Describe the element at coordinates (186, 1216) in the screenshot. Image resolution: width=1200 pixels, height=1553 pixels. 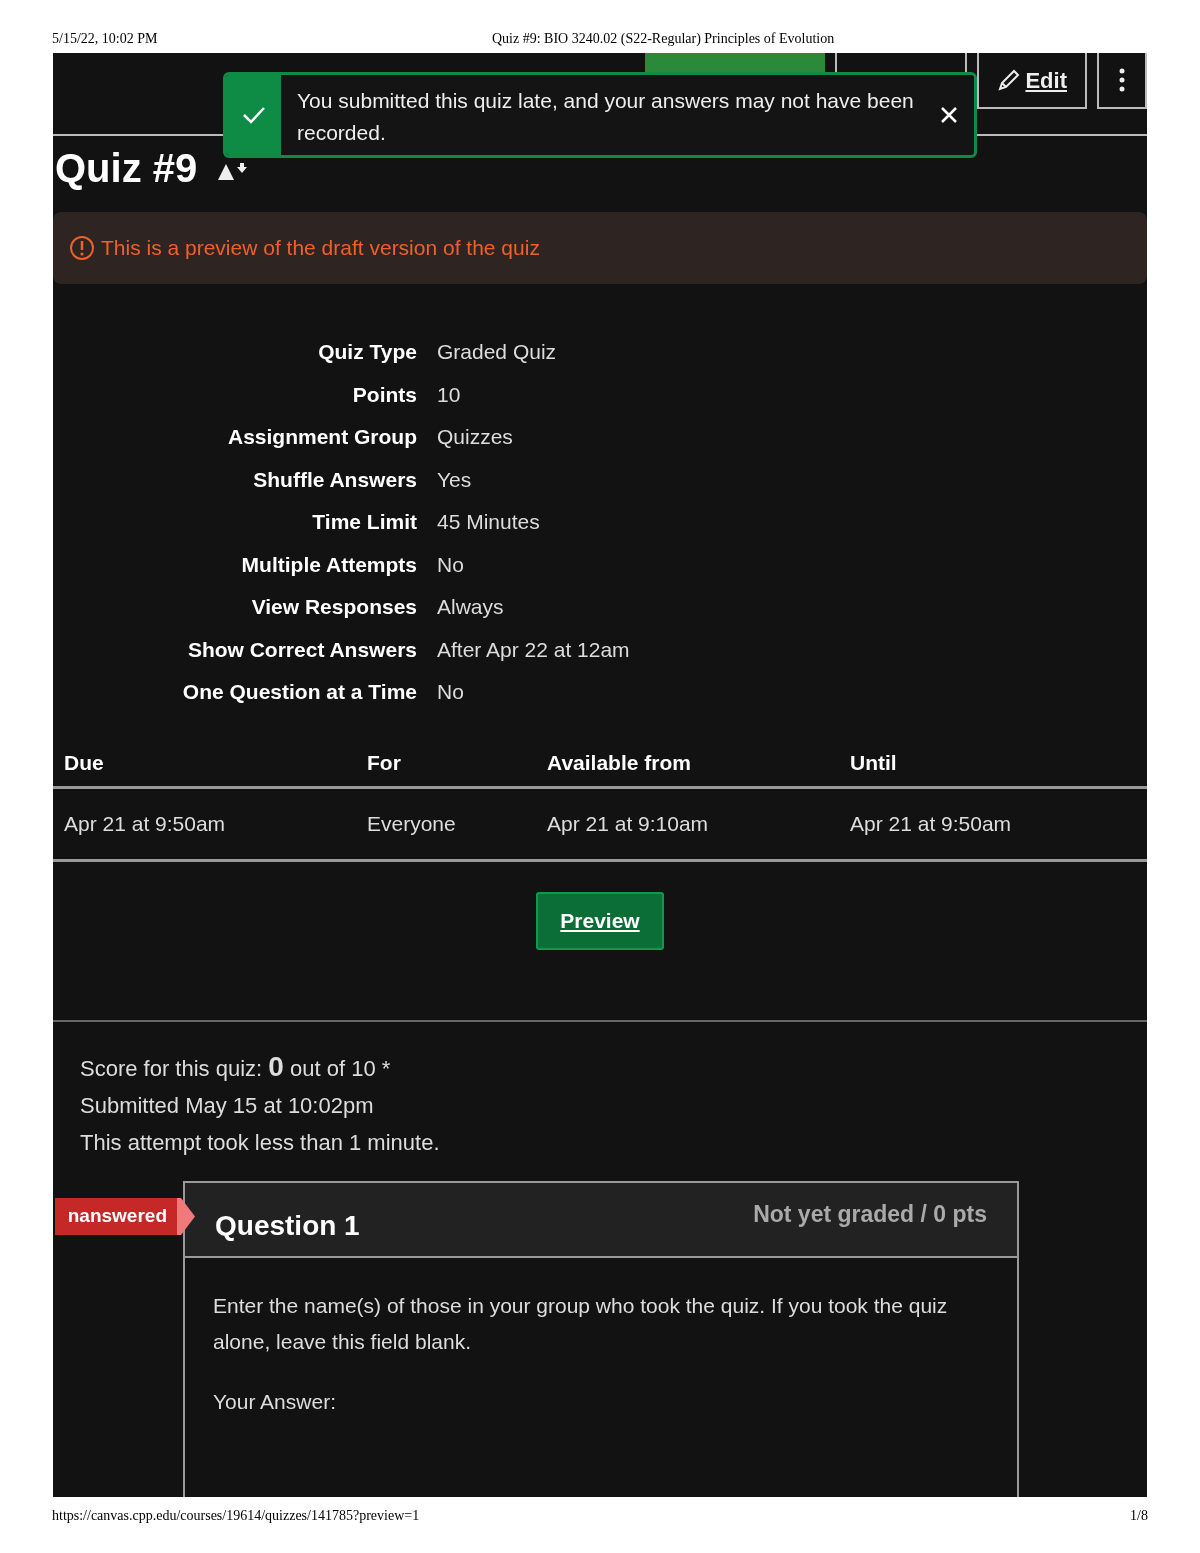
I see `ribbon-tip` at that location.